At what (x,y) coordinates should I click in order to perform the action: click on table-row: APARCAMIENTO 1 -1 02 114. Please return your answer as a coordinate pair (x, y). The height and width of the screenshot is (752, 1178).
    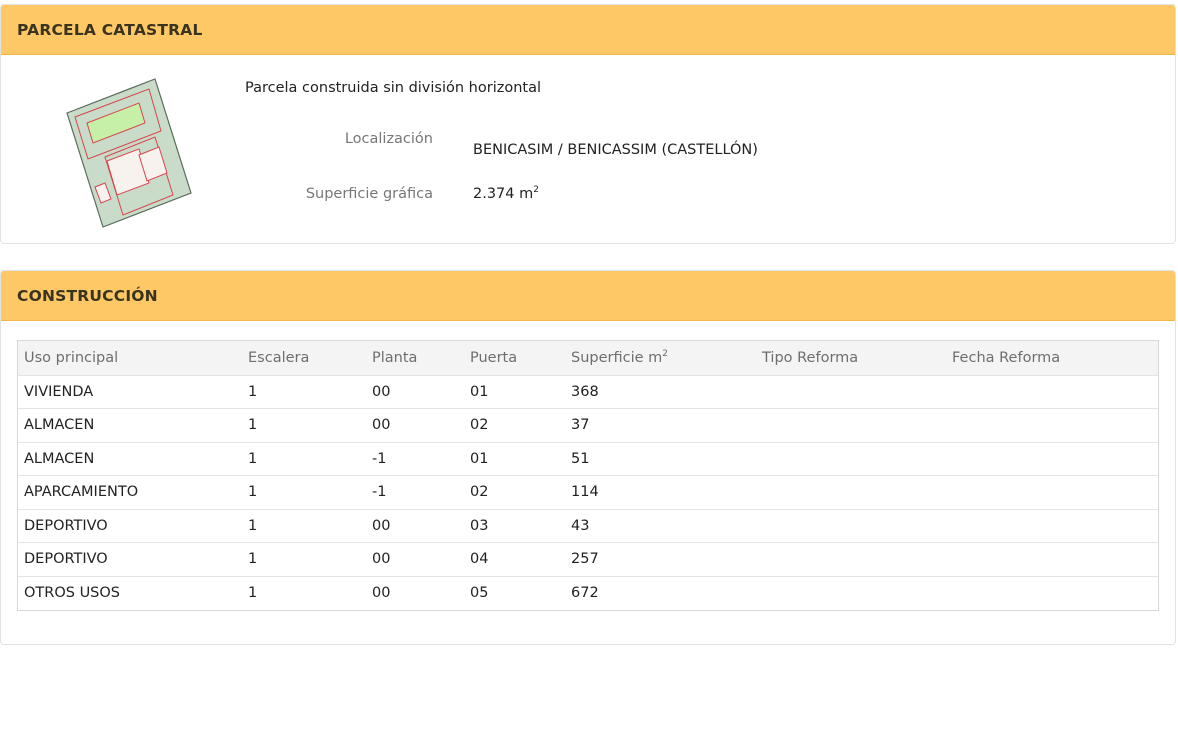
    Looking at the image, I should click on (588, 492).